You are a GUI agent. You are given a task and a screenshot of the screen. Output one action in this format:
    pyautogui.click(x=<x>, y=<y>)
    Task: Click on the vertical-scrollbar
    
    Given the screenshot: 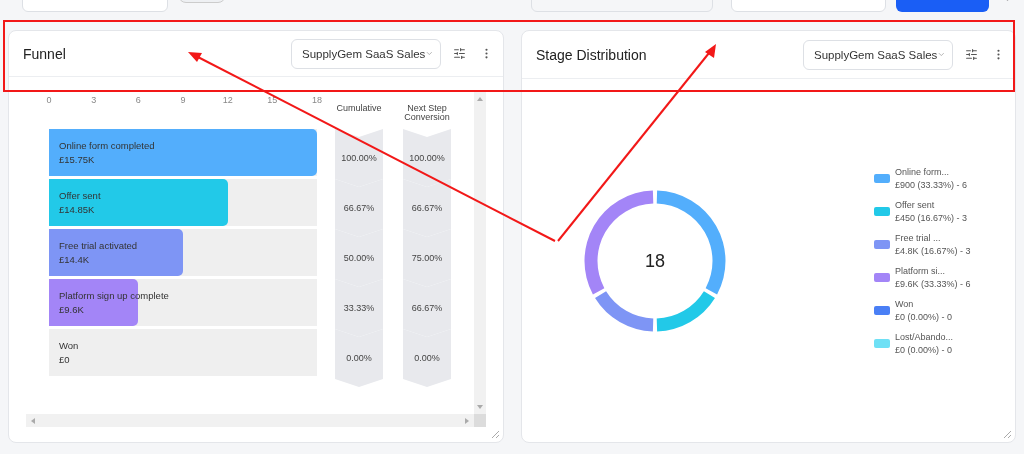 What is the action you would take?
    pyautogui.click(x=480, y=253)
    